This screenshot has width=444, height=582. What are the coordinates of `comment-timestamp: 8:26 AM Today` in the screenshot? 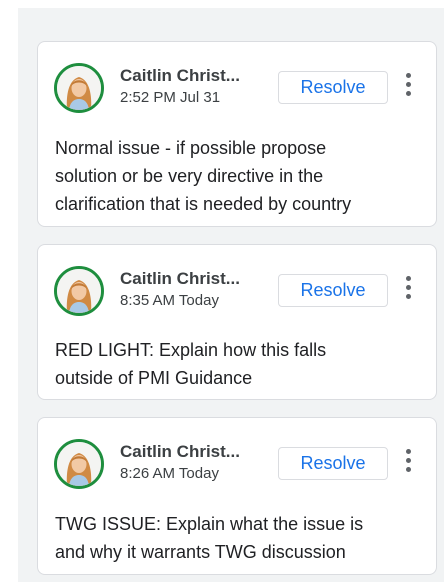 It's located at (169, 473).